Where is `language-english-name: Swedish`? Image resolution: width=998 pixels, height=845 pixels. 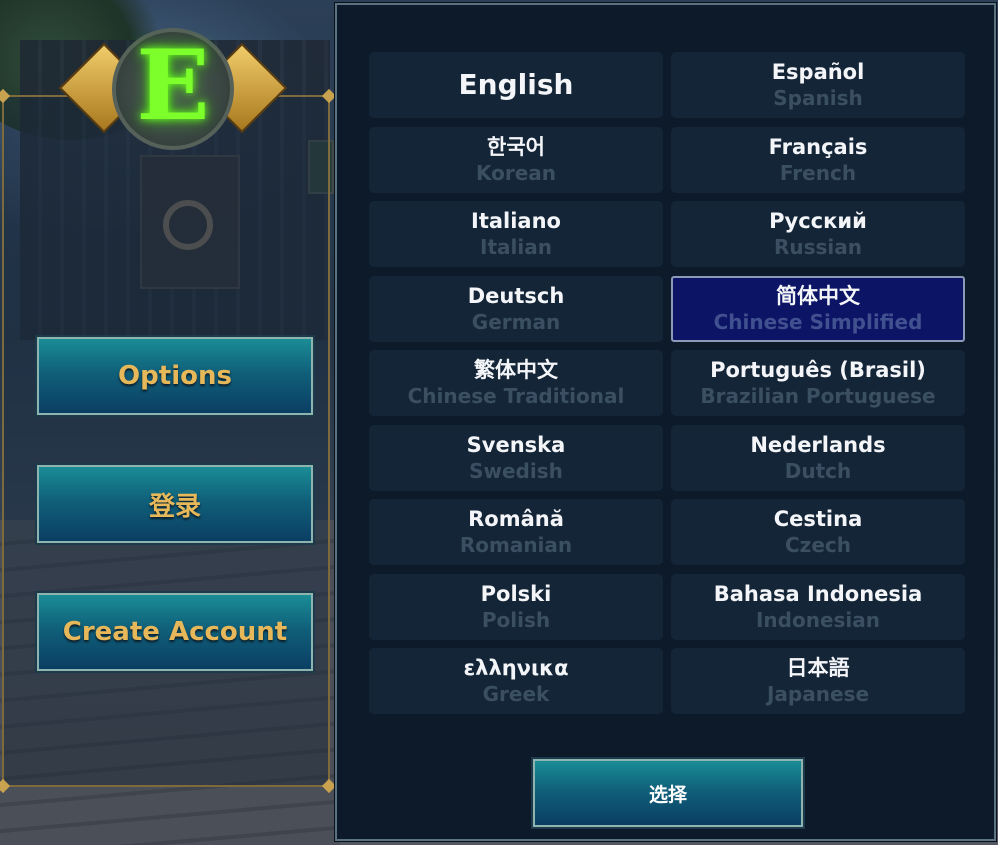 language-english-name: Swedish is located at coordinates (516, 470).